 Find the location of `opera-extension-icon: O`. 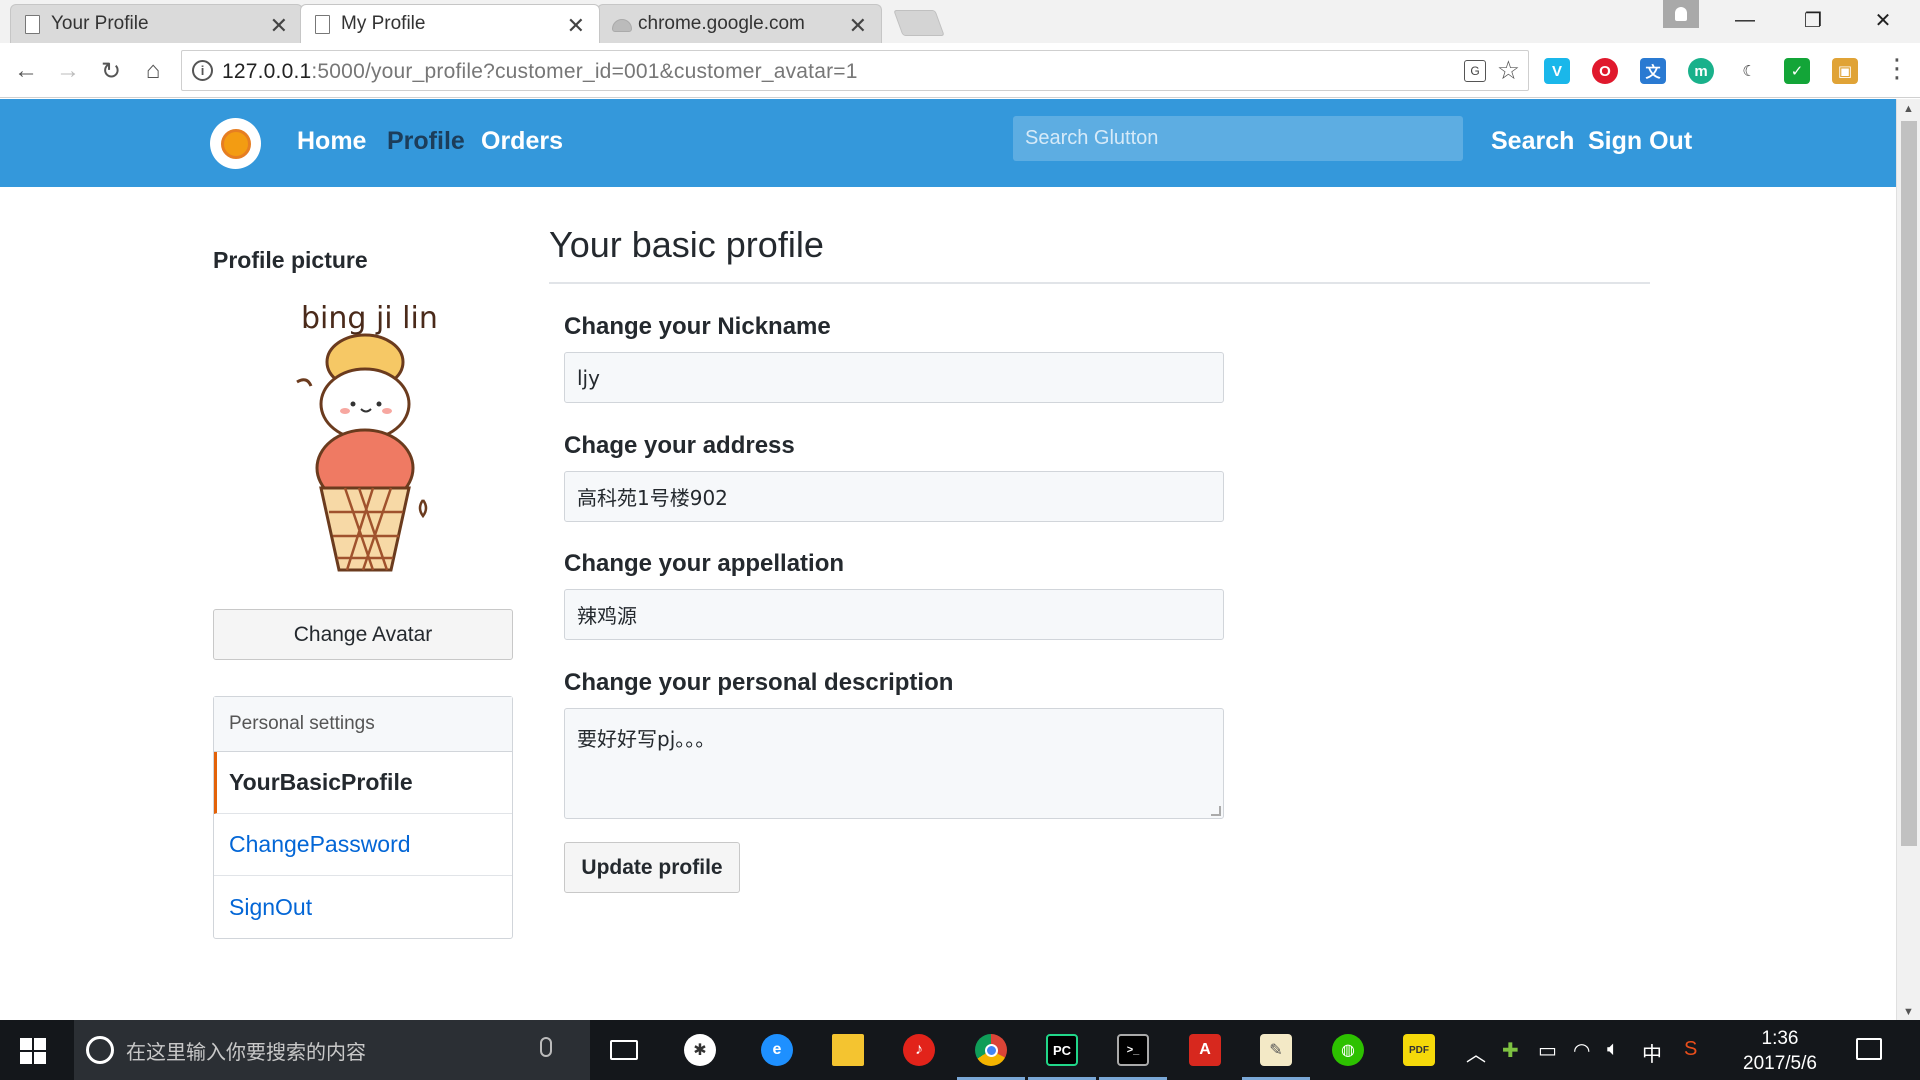

opera-extension-icon: O is located at coordinates (1605, 71).